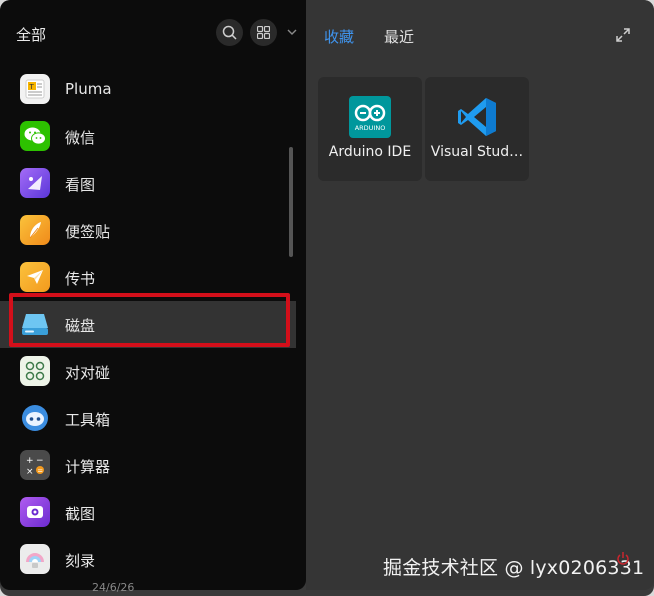  I want to click on all-apps-title: 全部, so click(31, 35).